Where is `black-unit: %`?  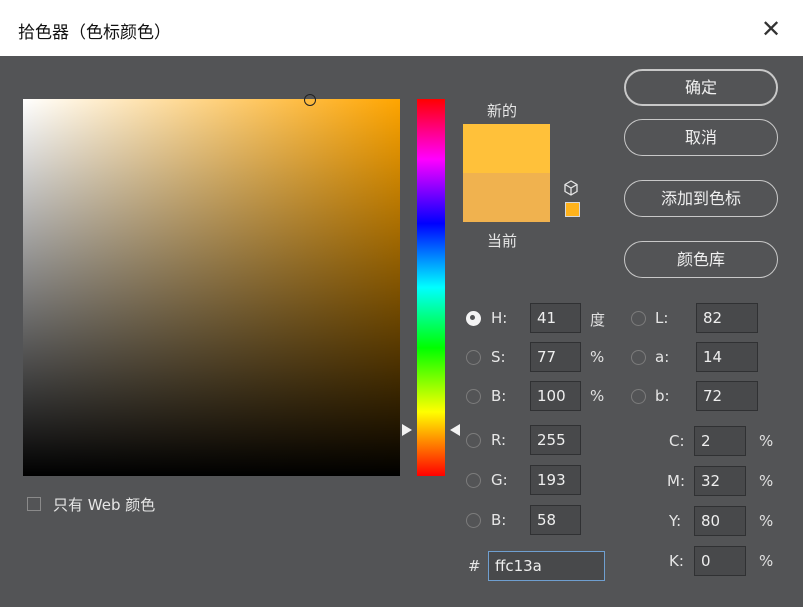
black-unit: % is located at coordinates (766, 561).